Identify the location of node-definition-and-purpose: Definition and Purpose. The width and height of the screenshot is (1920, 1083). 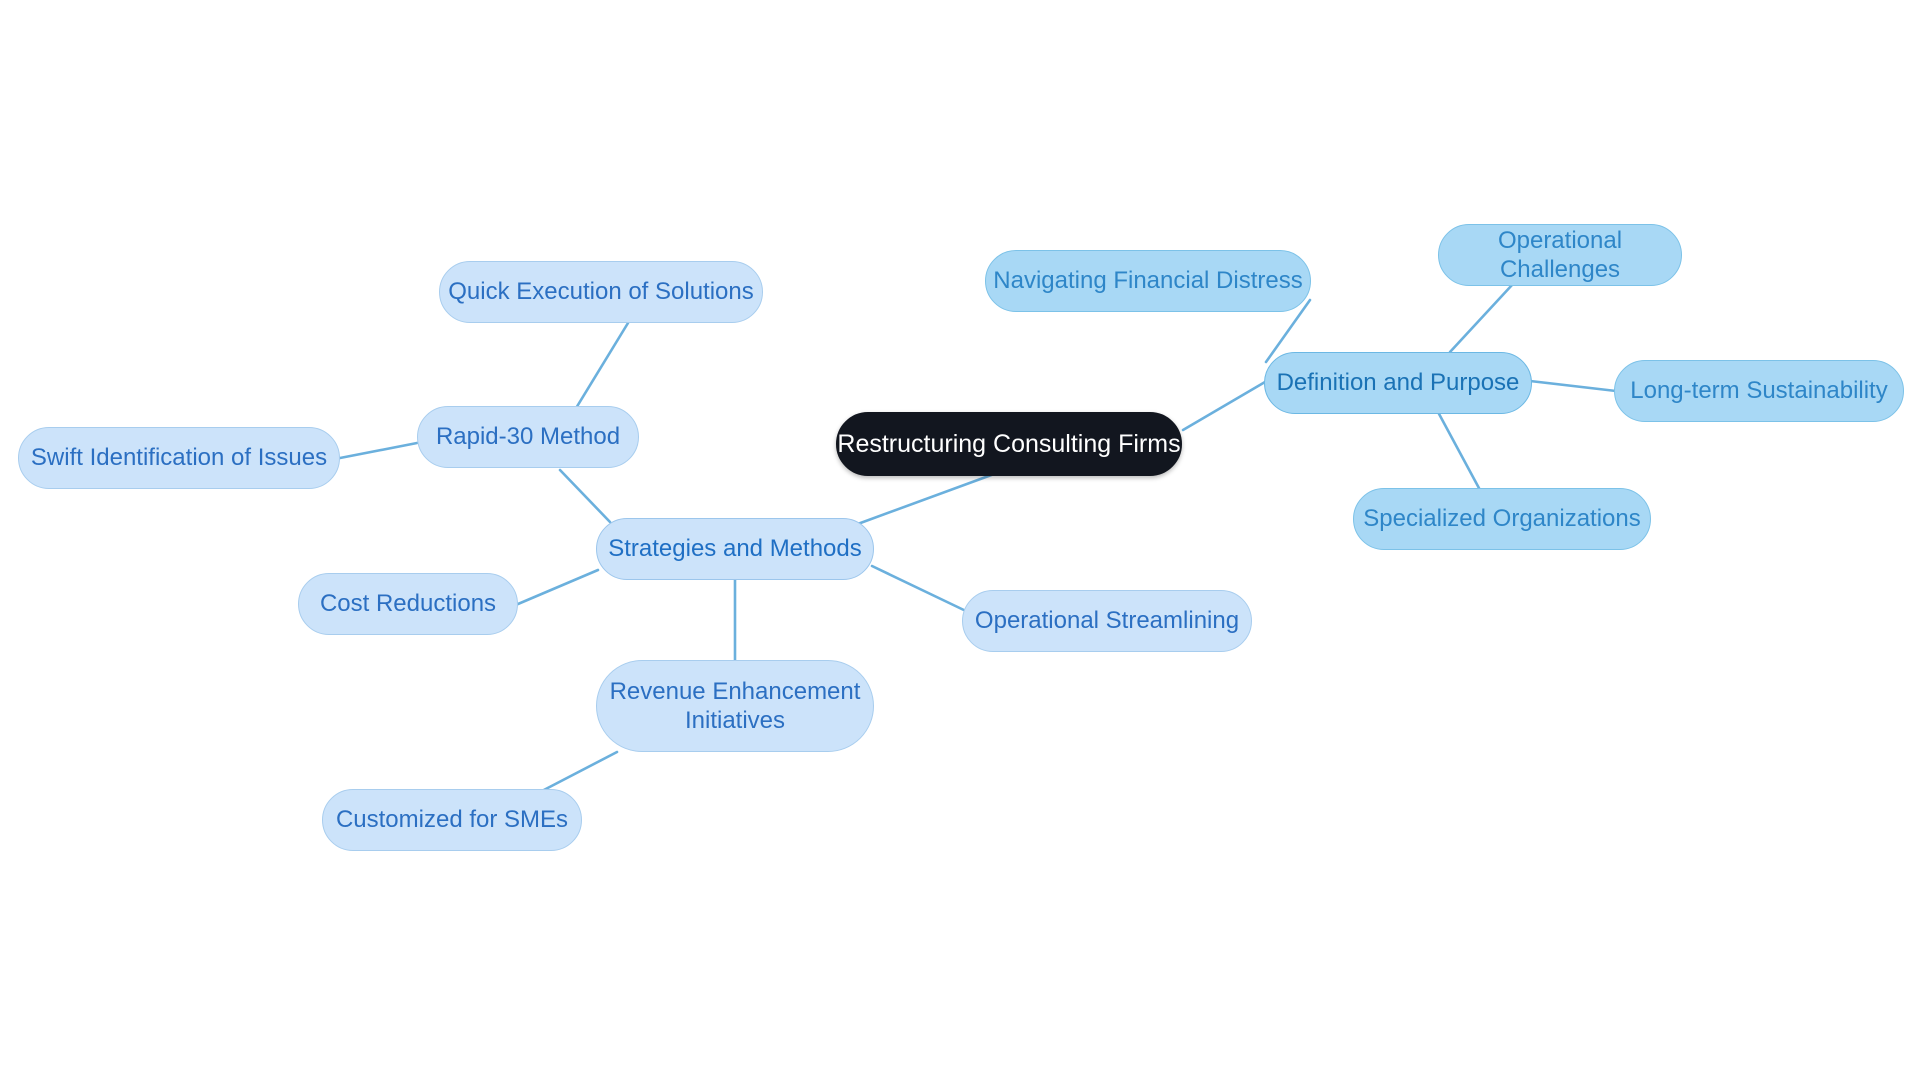
(1398, 383).